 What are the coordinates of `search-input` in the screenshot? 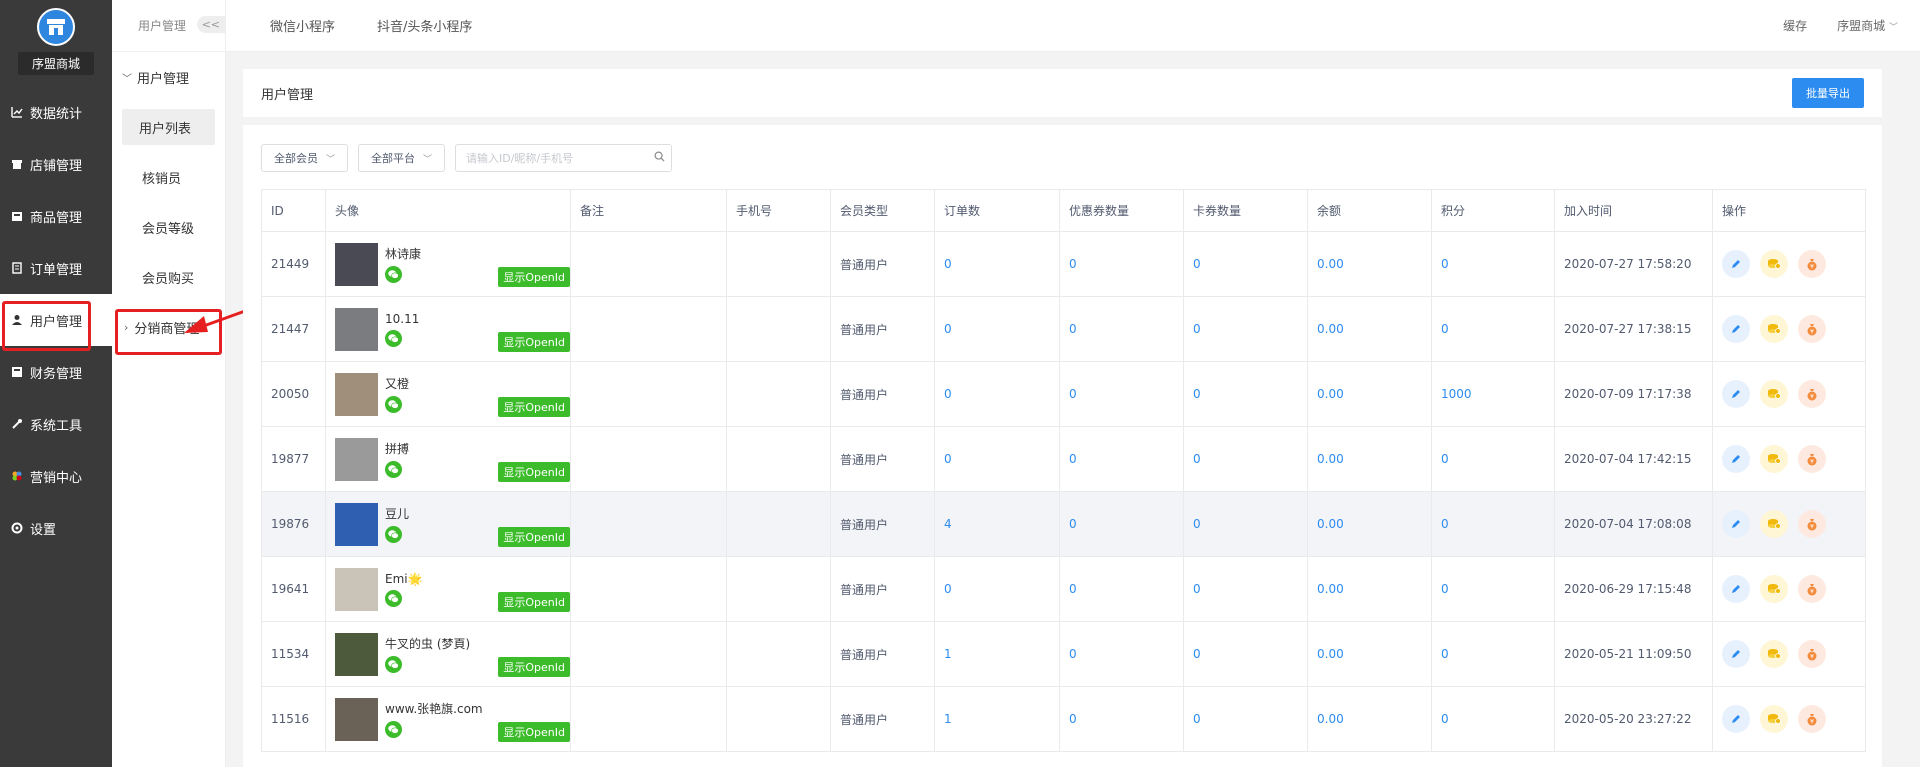 It's located at (560, 158).